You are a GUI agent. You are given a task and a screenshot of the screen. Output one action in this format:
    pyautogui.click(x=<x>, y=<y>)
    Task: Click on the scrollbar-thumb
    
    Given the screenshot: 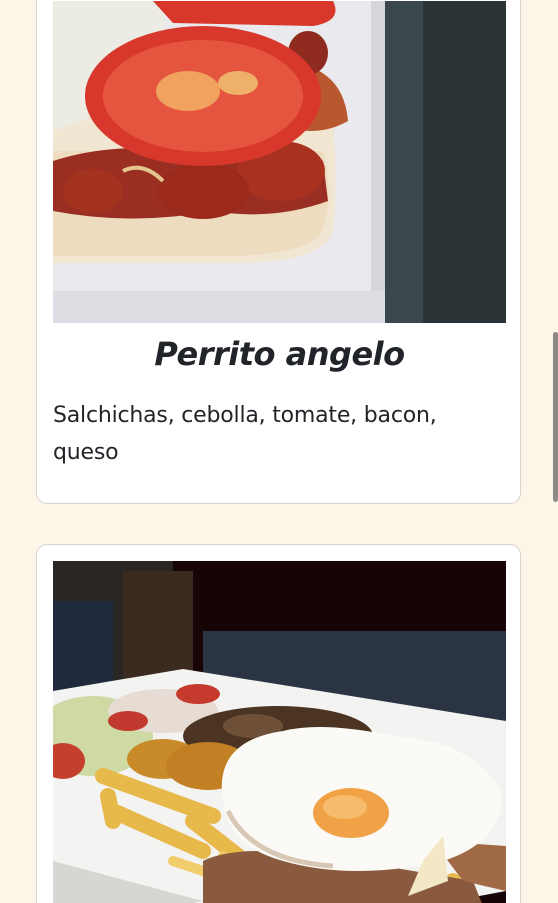 What is the action you would take?
    pyautogui.click(x=555, y=417)
    